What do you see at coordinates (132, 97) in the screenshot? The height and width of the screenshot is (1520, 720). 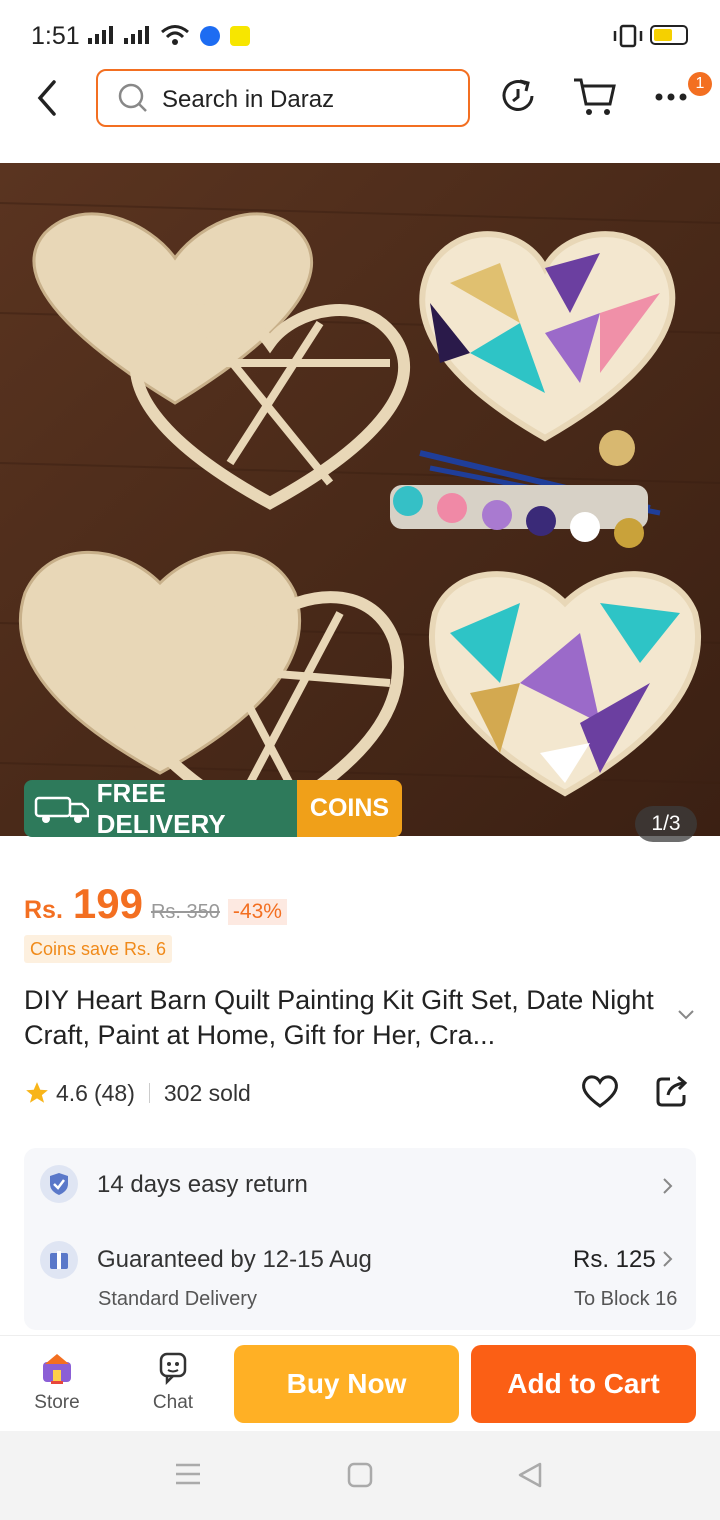 I see `search-icon` at bounding box center [132, 97].